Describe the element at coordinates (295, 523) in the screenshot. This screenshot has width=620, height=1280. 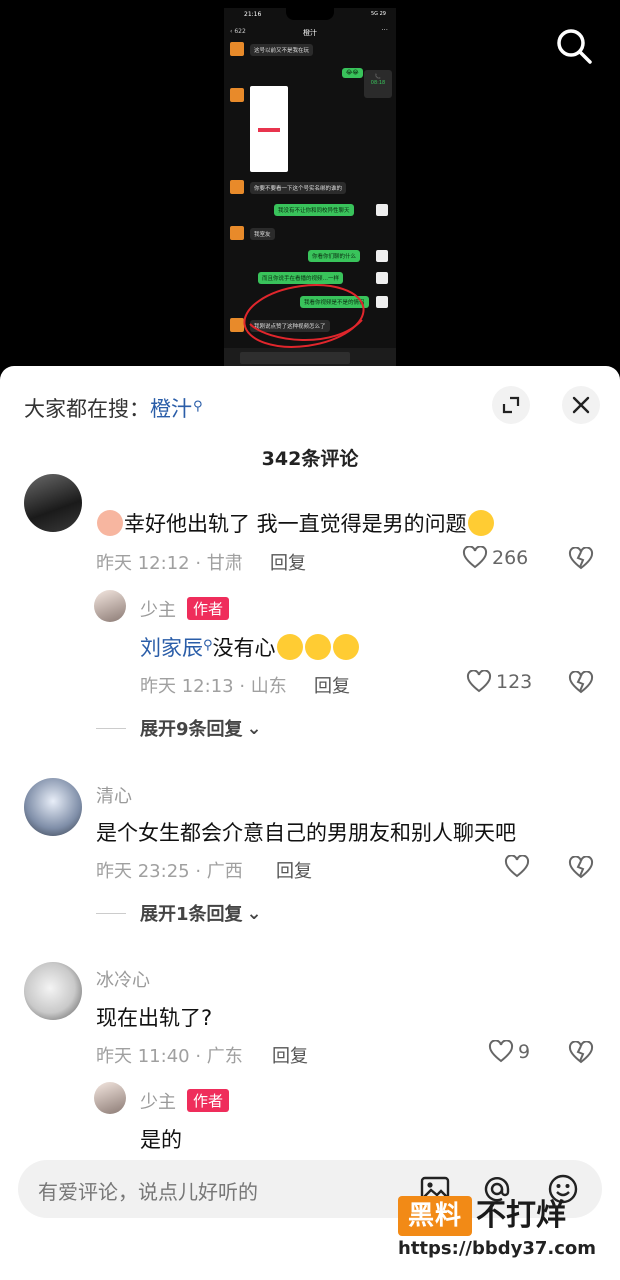
I see `comment-text: 幸好他出轨了 我一直觉得是男的问题` at that location.